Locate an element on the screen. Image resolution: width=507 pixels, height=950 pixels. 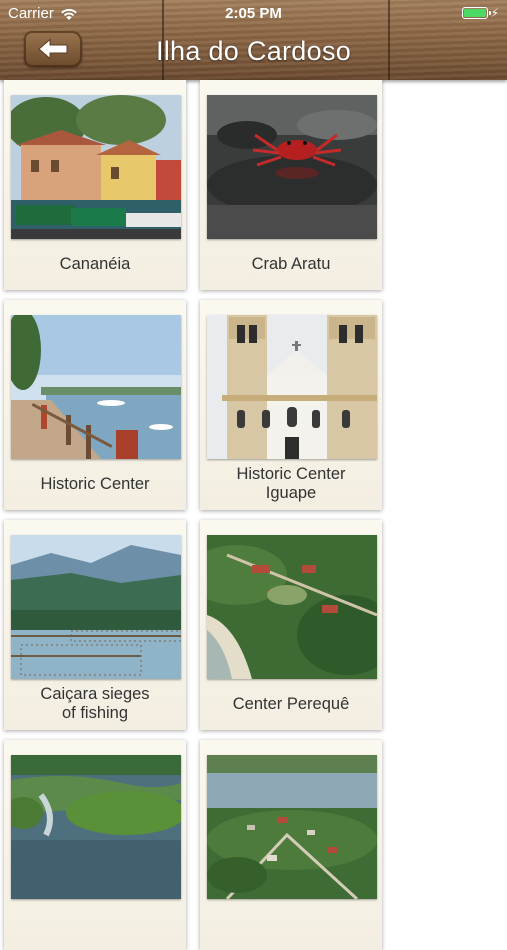
navigation-header: Carrier 2:05 PM ⚡ Ilha do Cardoso is located at coordinates (253, 40).